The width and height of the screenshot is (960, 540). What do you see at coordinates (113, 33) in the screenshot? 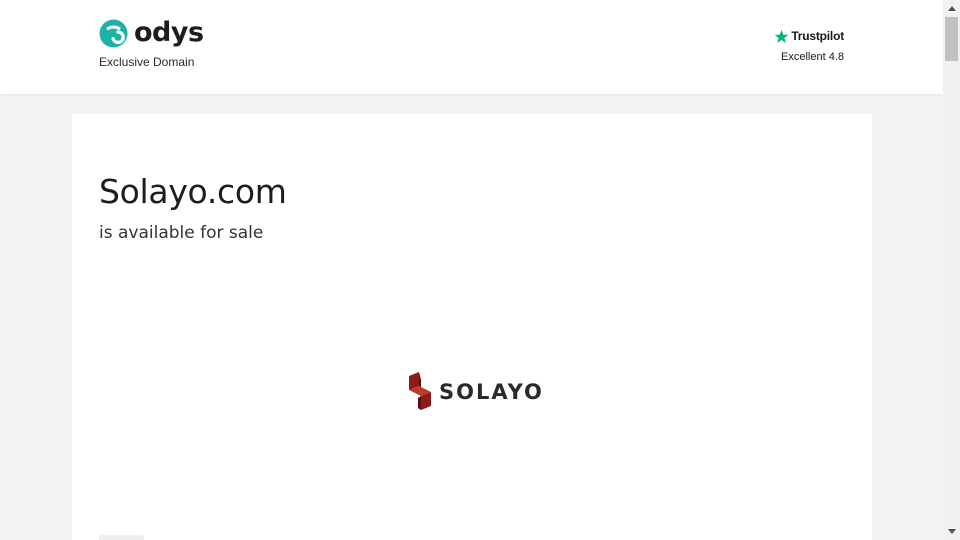
I see `odys-logo-icon` at bounding box center [113, 33].